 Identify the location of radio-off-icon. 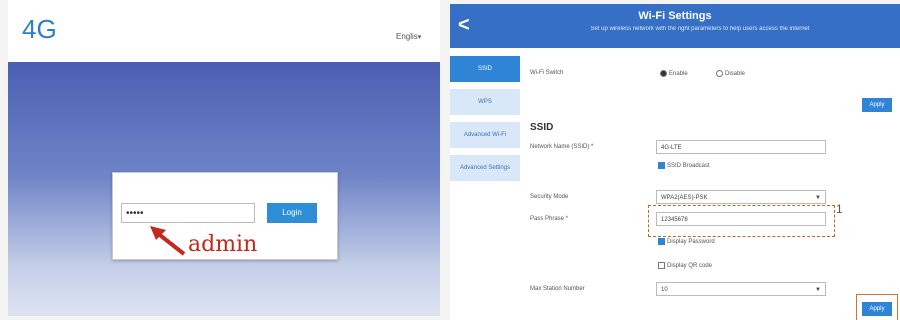
(719, 73).